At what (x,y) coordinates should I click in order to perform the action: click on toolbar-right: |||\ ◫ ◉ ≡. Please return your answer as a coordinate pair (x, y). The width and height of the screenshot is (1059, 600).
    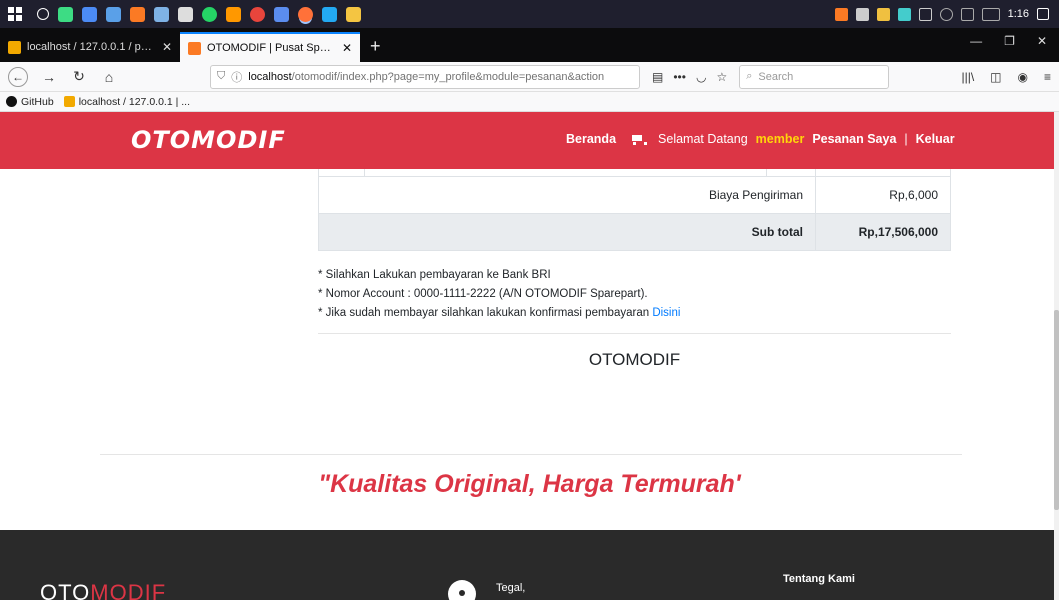
    Looking at the image, I should click on (1006, 77).